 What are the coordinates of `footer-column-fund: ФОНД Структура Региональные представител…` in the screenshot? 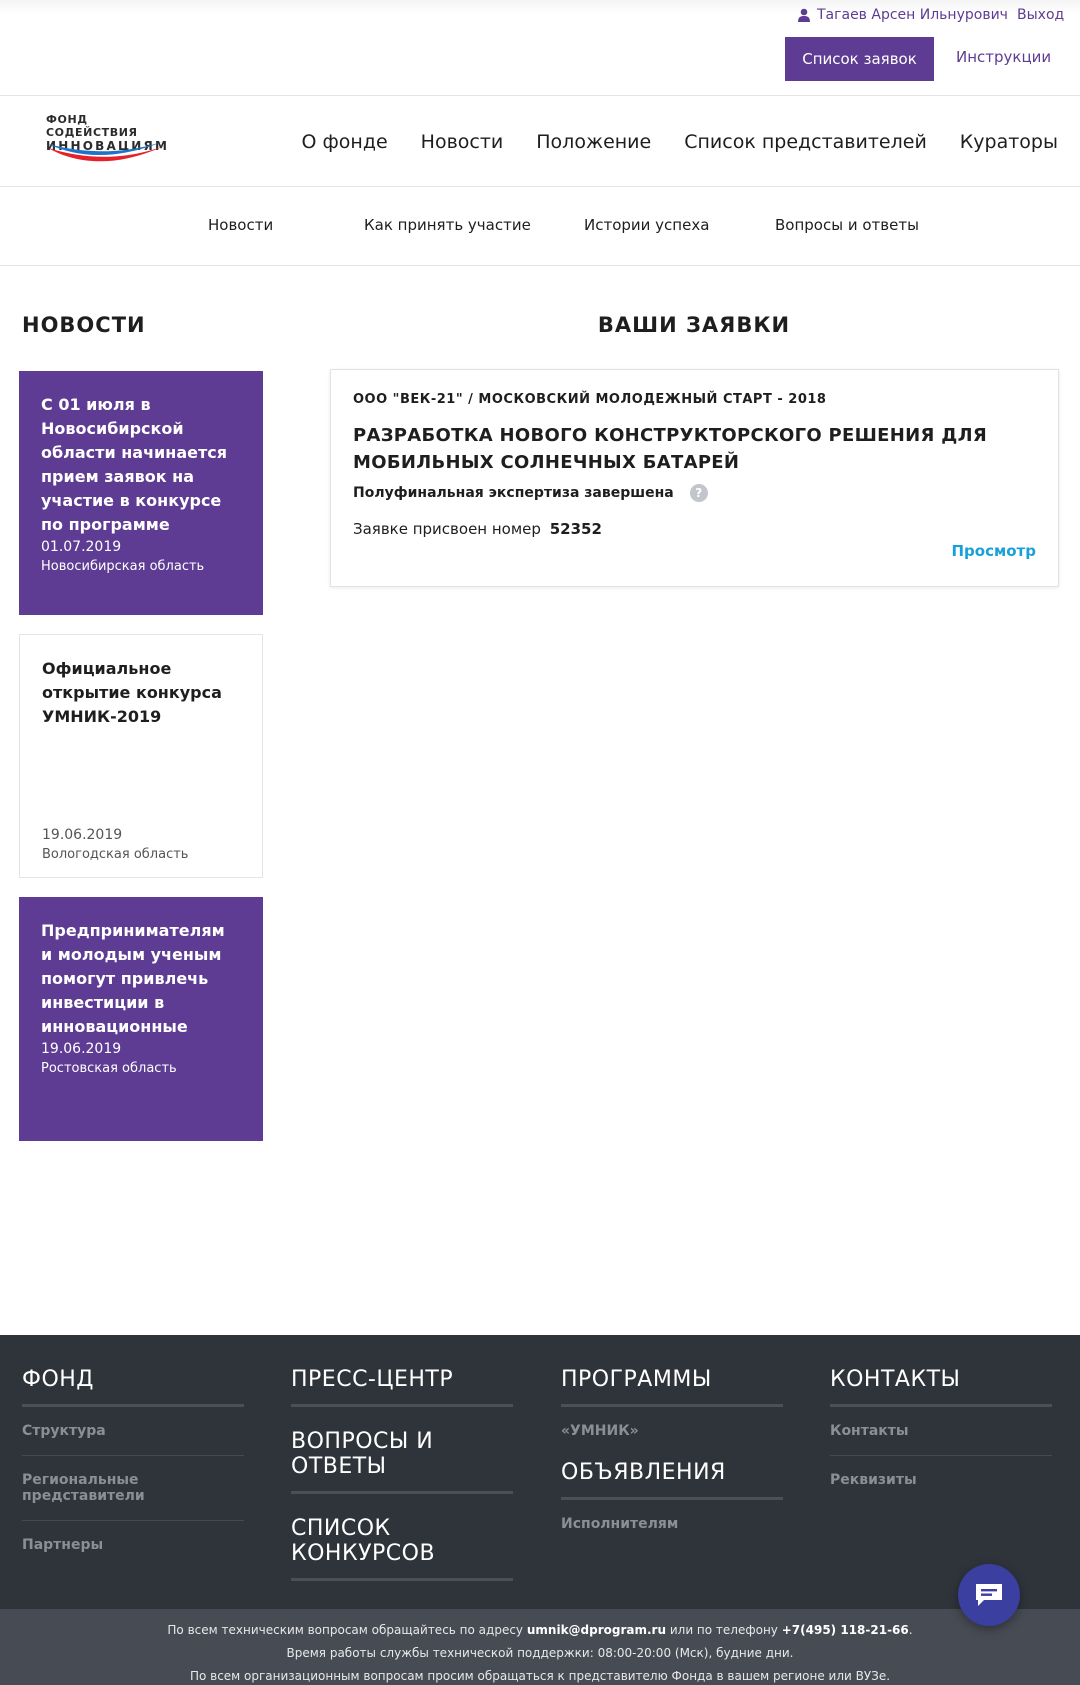 It's located at (133, 1468).